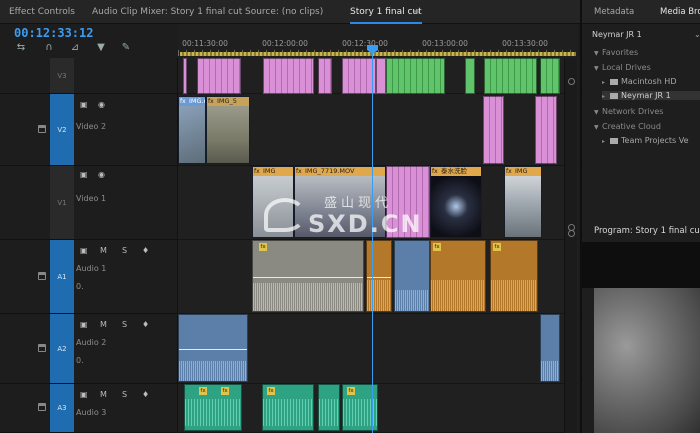 The width and height of the screenshot is (700, 433). What do you see at coordinates (646, 95) in the screenshot?
I see `tree-label: Neymar JR 1` at bounding box center [646, 95].